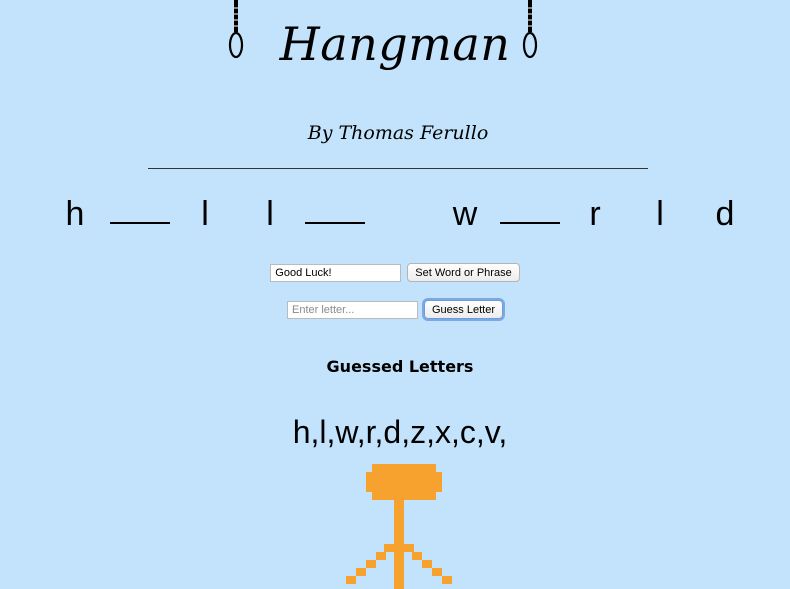 This screenshot has width=790, height=589. I want to click on word-display: hllwrld, so click(395, 215).